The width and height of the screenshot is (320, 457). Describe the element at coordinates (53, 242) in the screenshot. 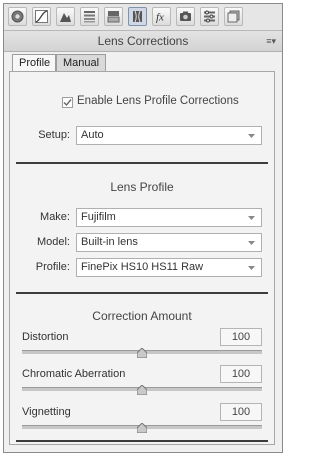

I see `model-label: Model:` at that location.